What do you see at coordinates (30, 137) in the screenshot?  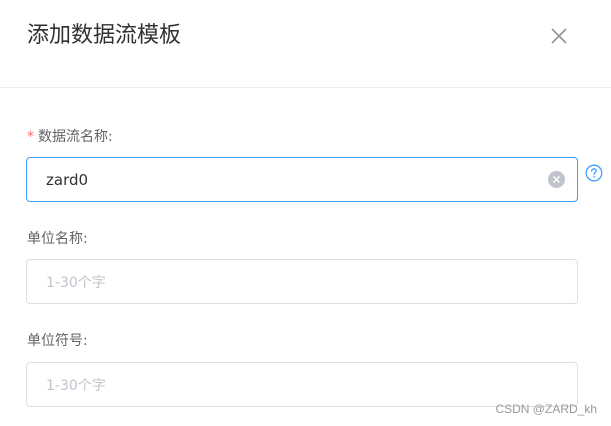 I see `required-asterisk: *` at bounding box center [30, 137].